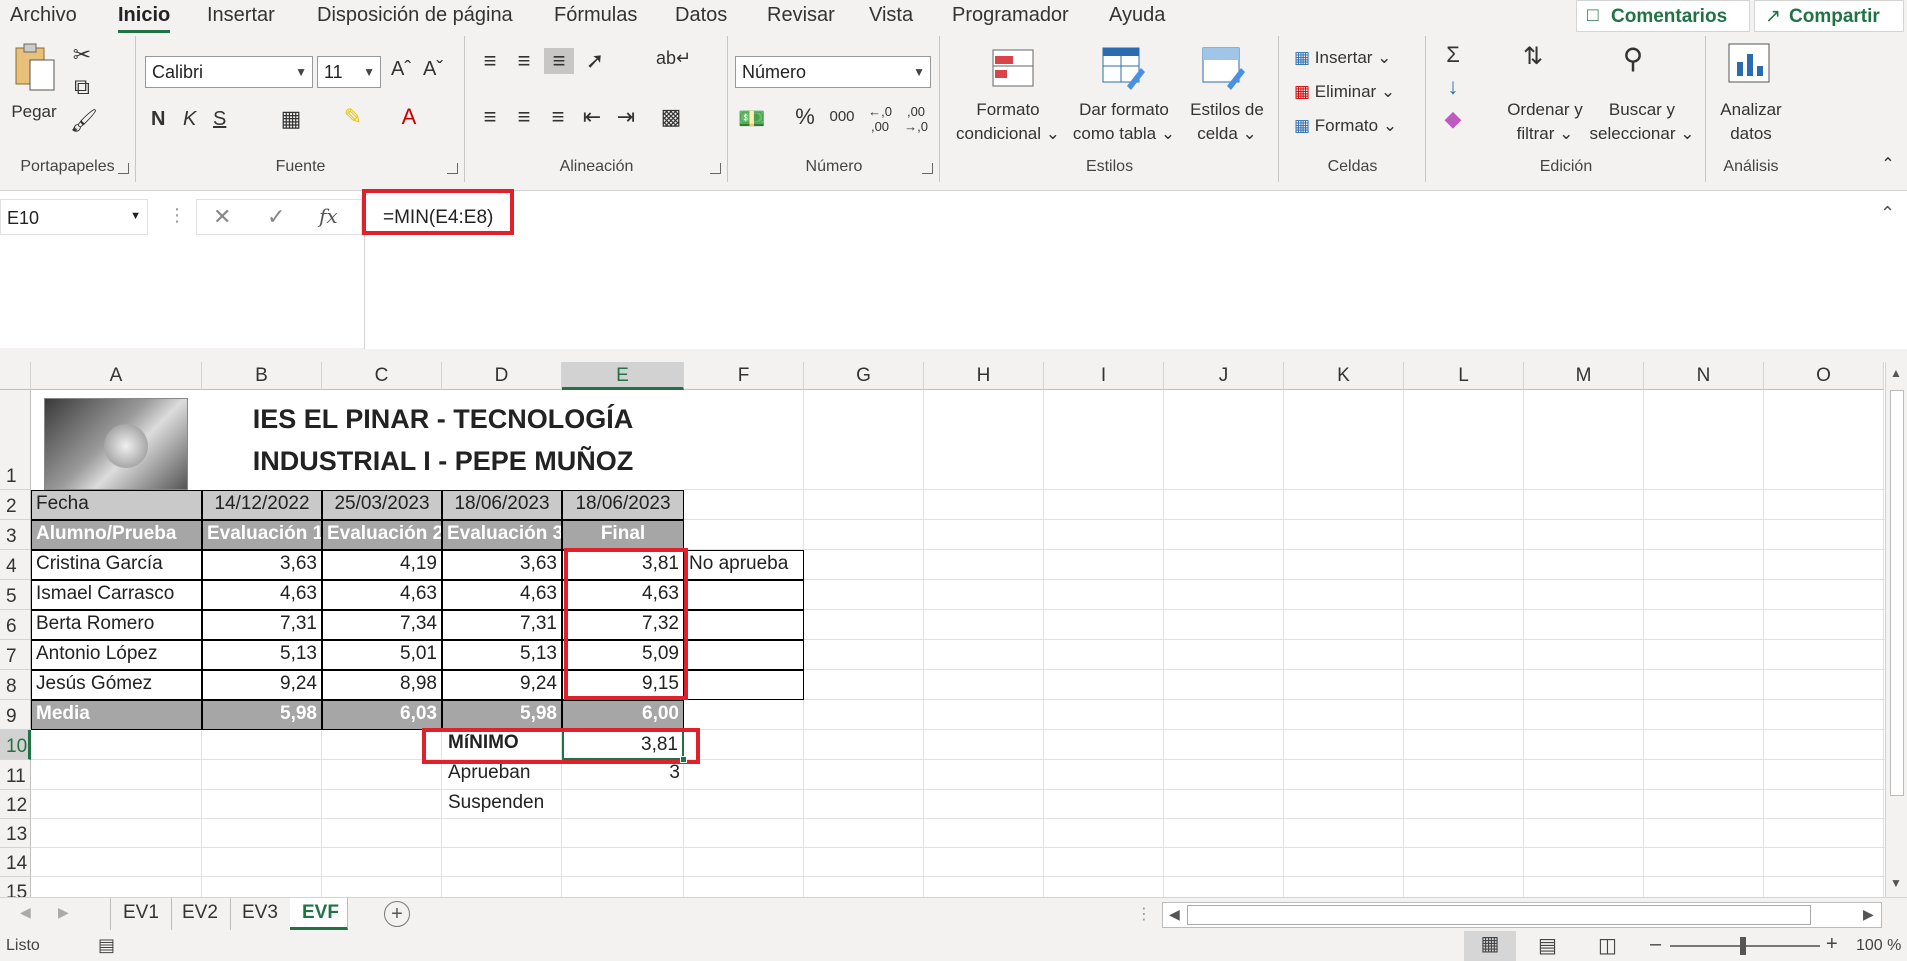 The image size is (1907, 961). I want to click on align-center-icon: ≡, so click(524, 117).